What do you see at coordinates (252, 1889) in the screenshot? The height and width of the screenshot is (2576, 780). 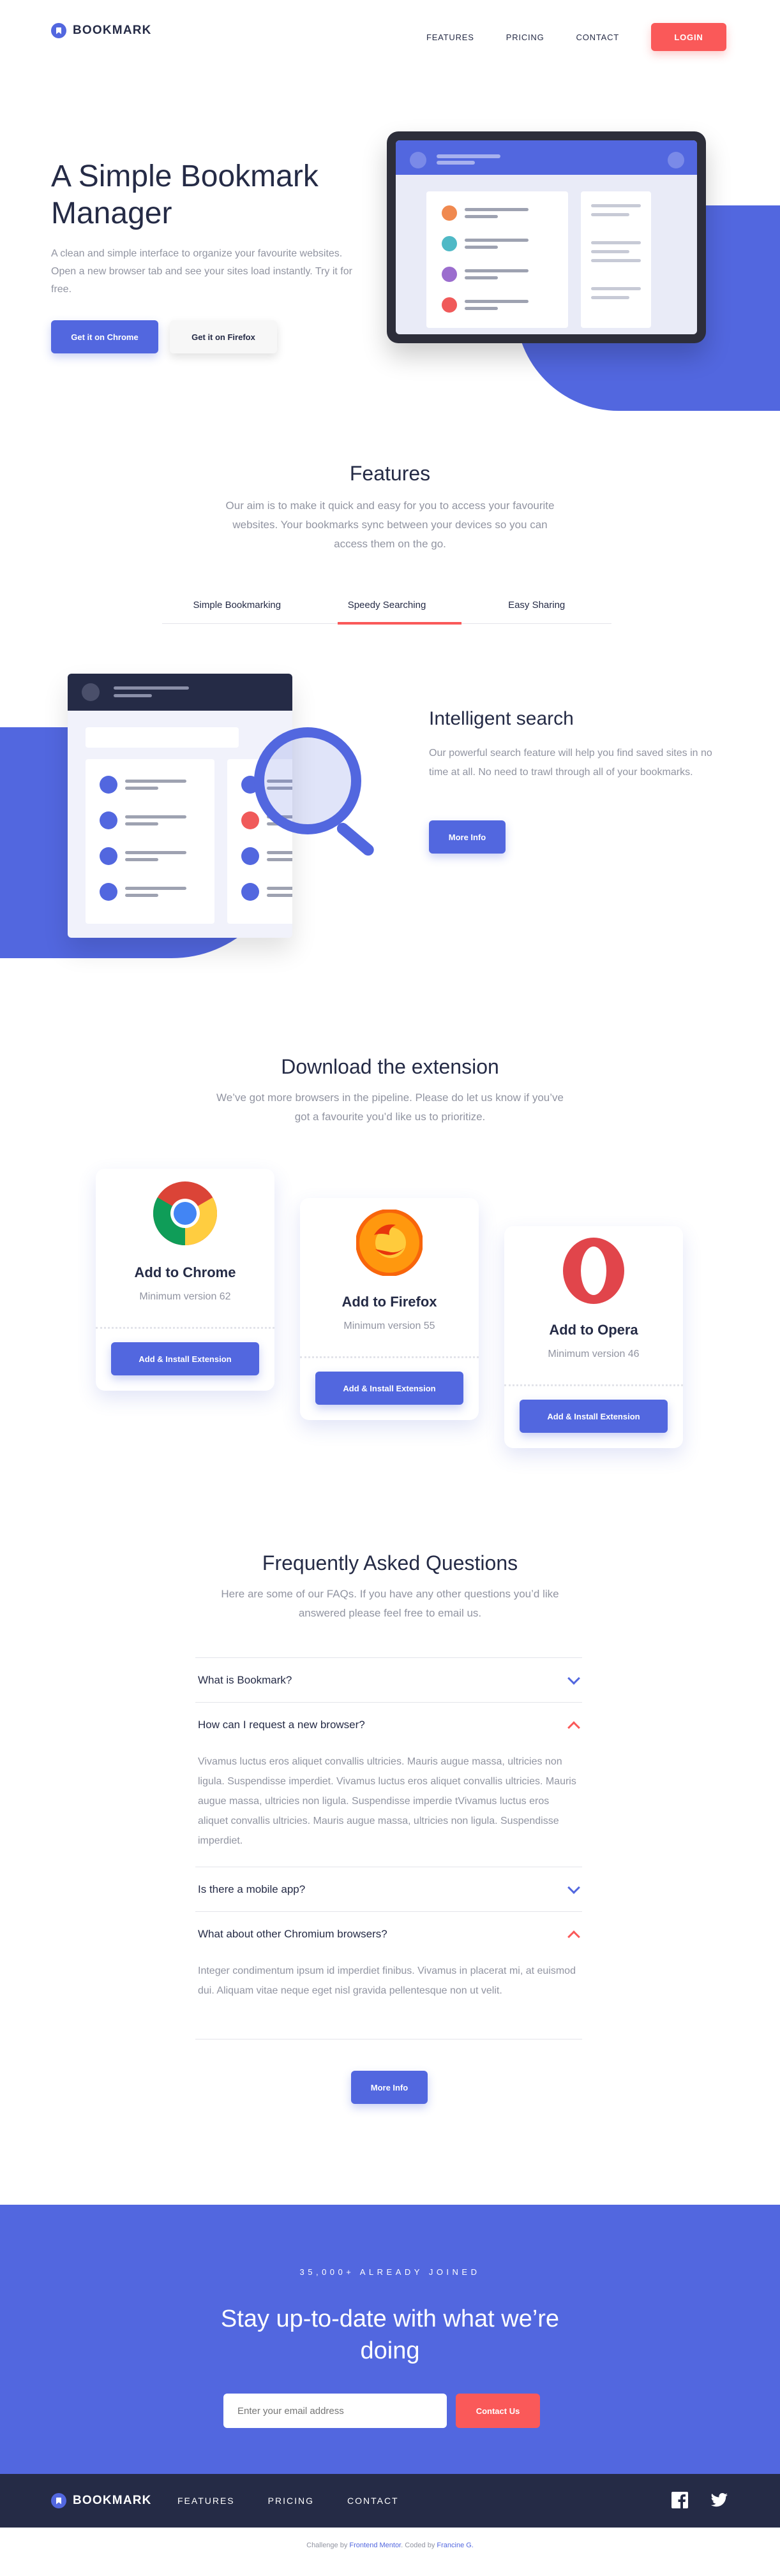 I see `faq-question: Is there a mobile app?` at bounding box center [252, 1889].